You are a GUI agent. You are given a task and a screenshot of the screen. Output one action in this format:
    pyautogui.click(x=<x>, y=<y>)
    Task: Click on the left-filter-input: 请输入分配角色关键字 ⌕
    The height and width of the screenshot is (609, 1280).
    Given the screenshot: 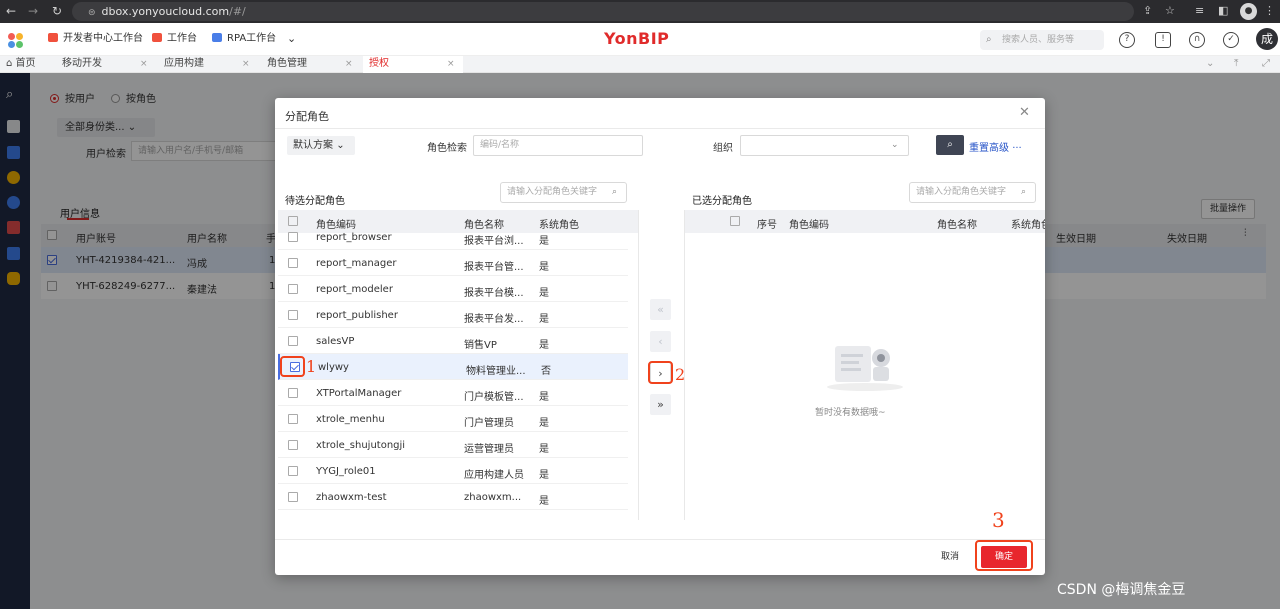 What is the action you would take?
    pyautogui.click(x=563, y=192)
    